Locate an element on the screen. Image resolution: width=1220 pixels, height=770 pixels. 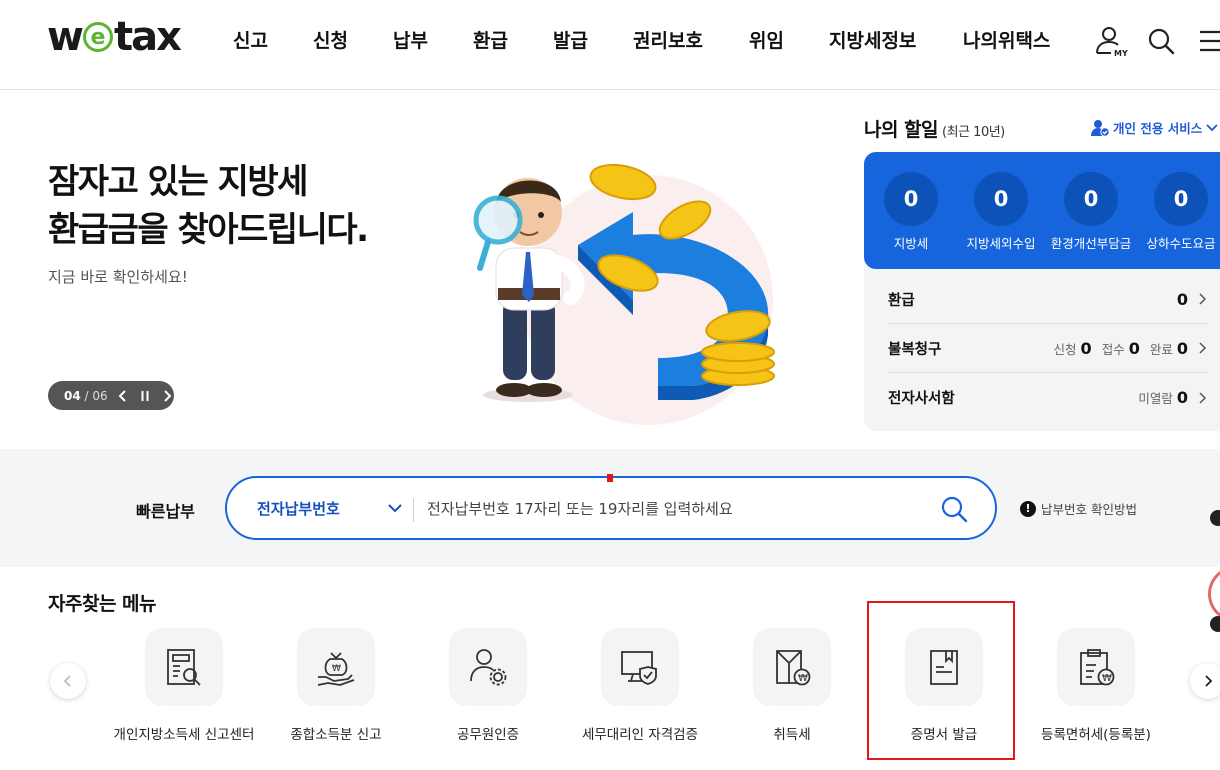
menu-item-local-income-tax: 개인지방소득세 신고센터 is located at coordinates (184, 685).